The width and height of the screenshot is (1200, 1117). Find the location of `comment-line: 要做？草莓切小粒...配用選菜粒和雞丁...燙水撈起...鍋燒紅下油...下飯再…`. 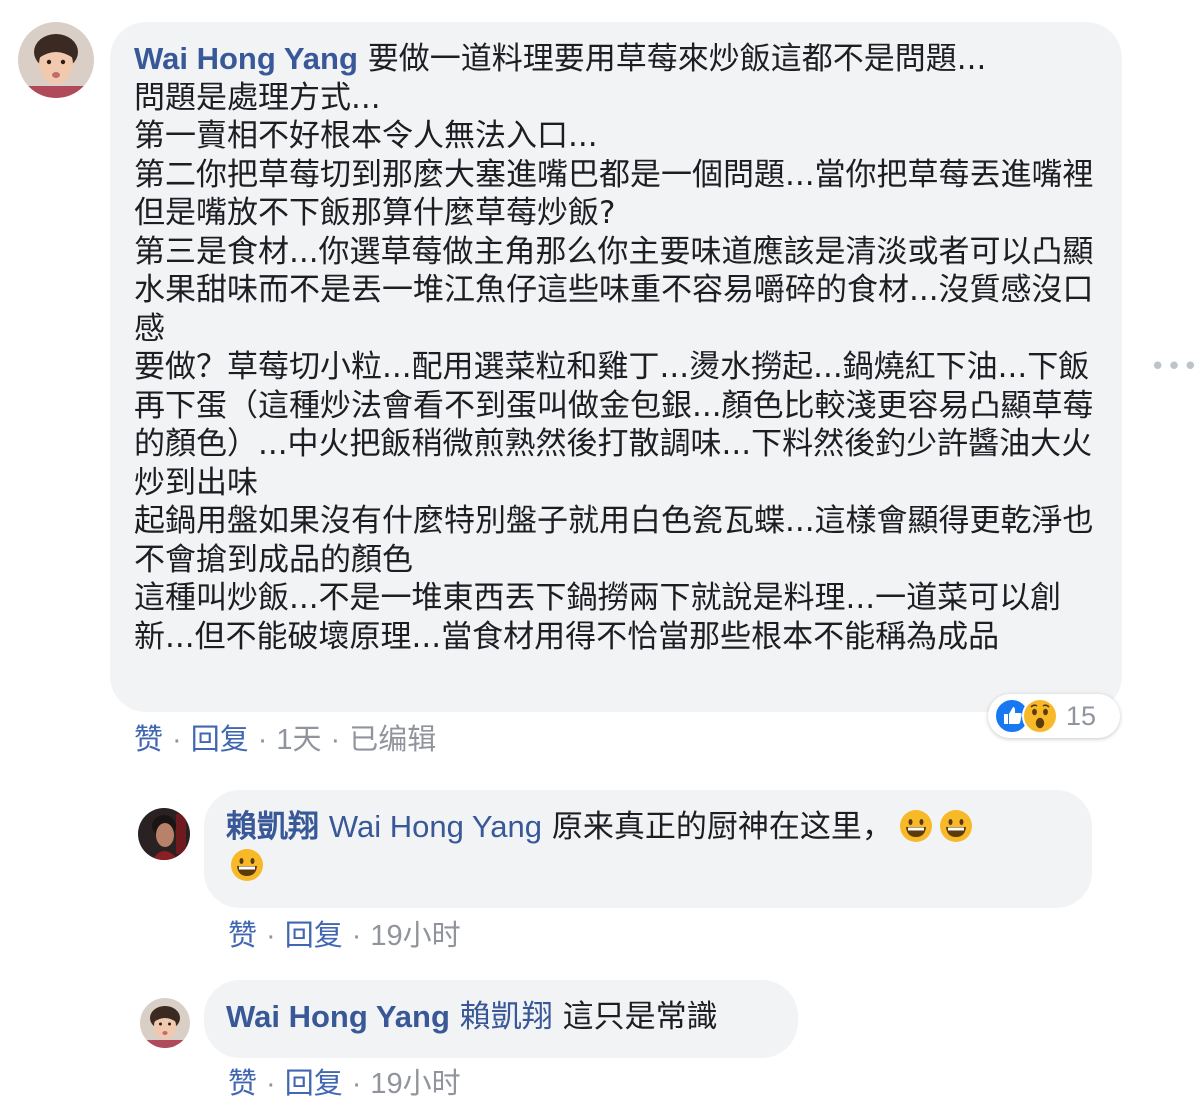

comment-line: 要做？草莓切小粒...配用選菜粒和雞丁...燙水撈起...鍋燒紅下油...下飯再… is located at coordinates (614, 425).